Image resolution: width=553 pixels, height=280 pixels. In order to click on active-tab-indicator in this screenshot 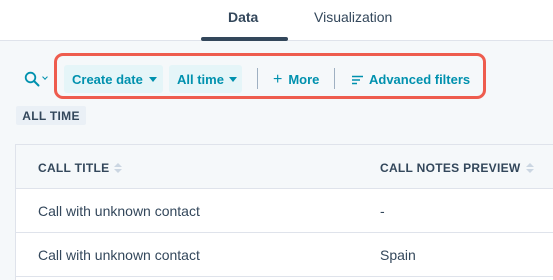, I will do `click(244, 39)`.